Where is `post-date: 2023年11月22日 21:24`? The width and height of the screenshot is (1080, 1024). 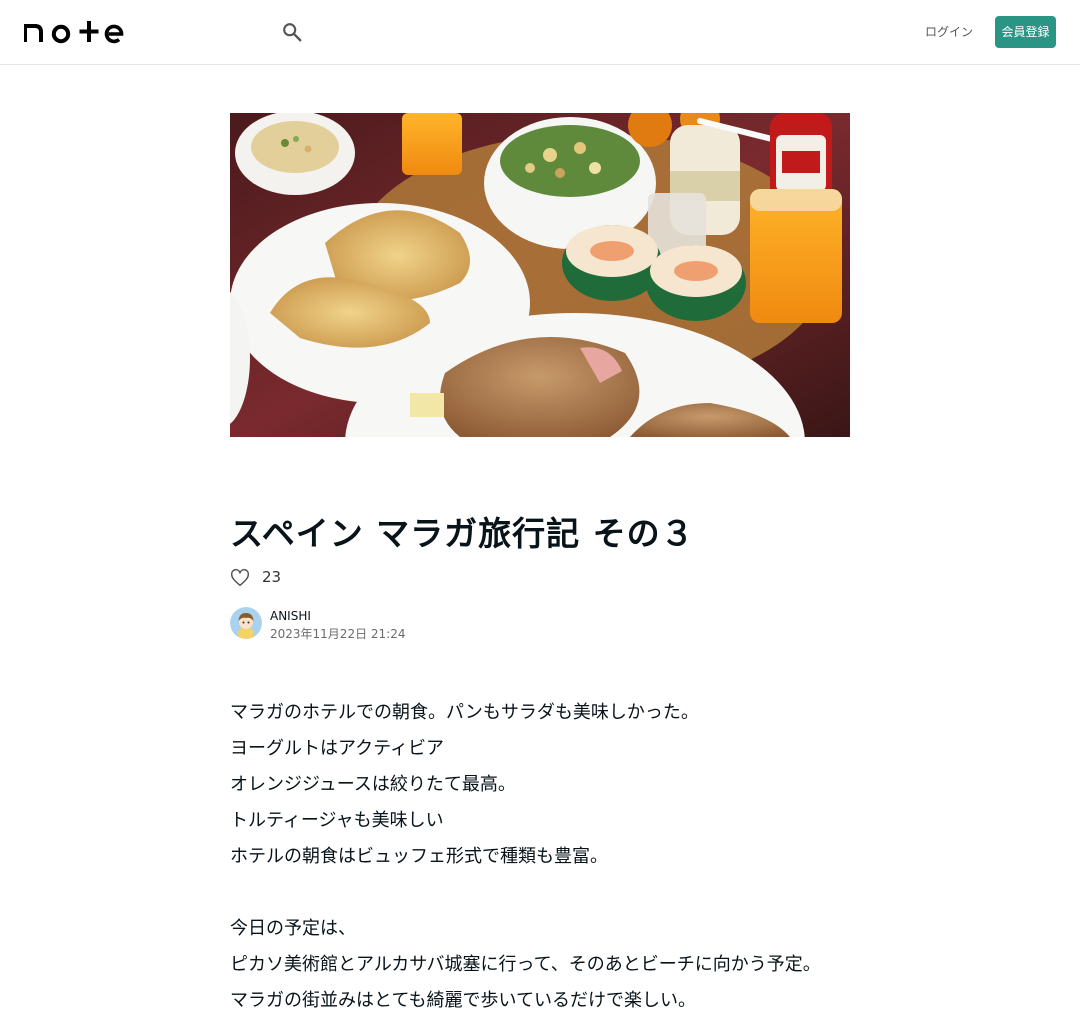
post-date: 2023年11月22日 21:24 is located at coordinates (338, 634).